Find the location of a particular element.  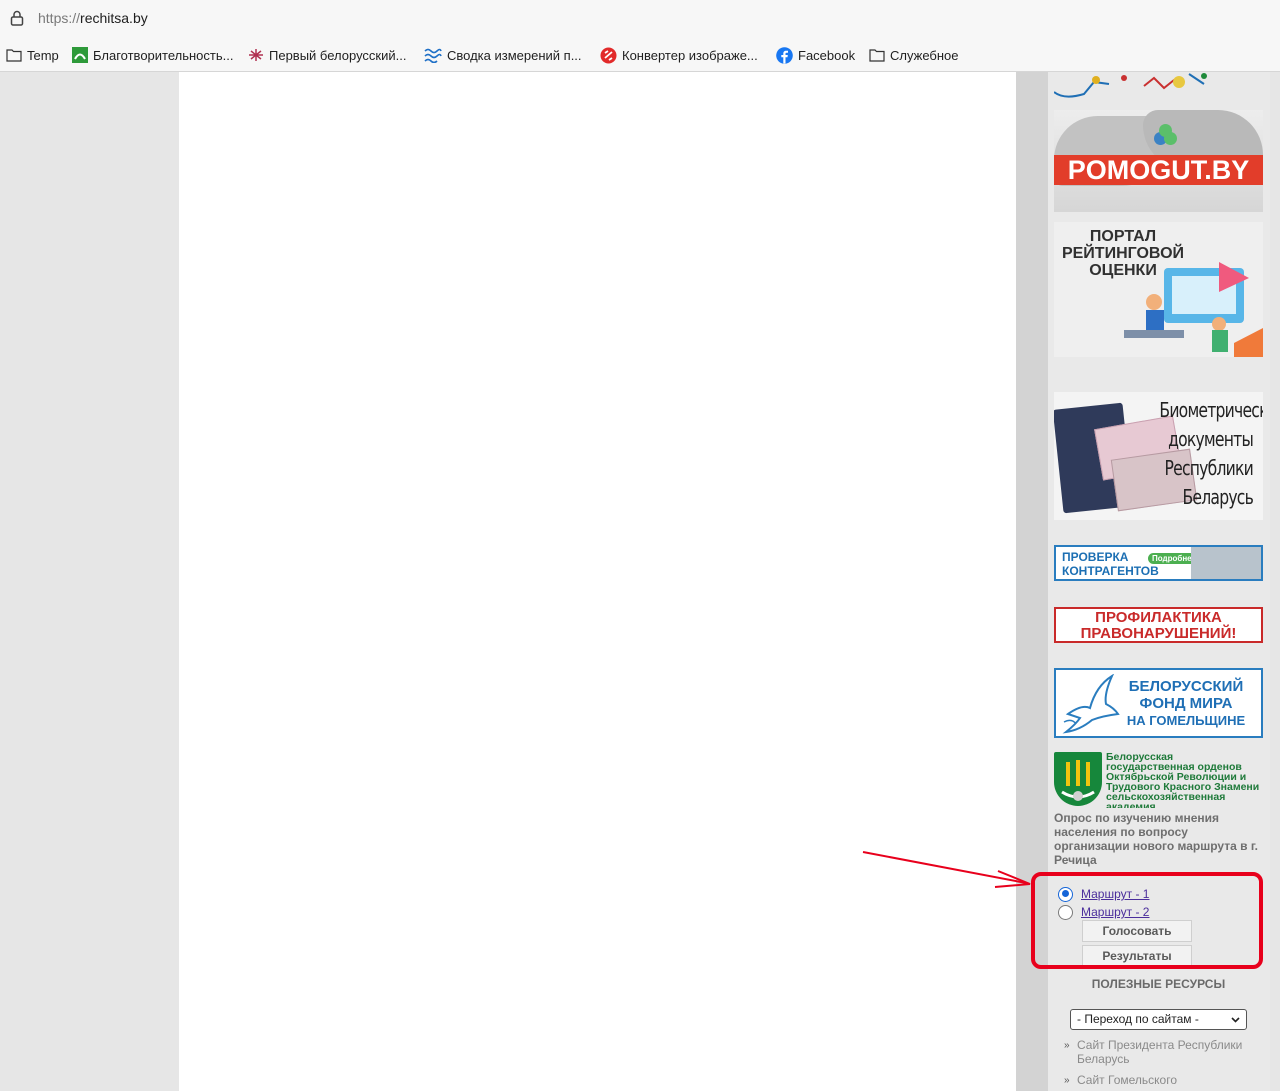

bookmark-label: Facebook is located at coordinates (827, 55).